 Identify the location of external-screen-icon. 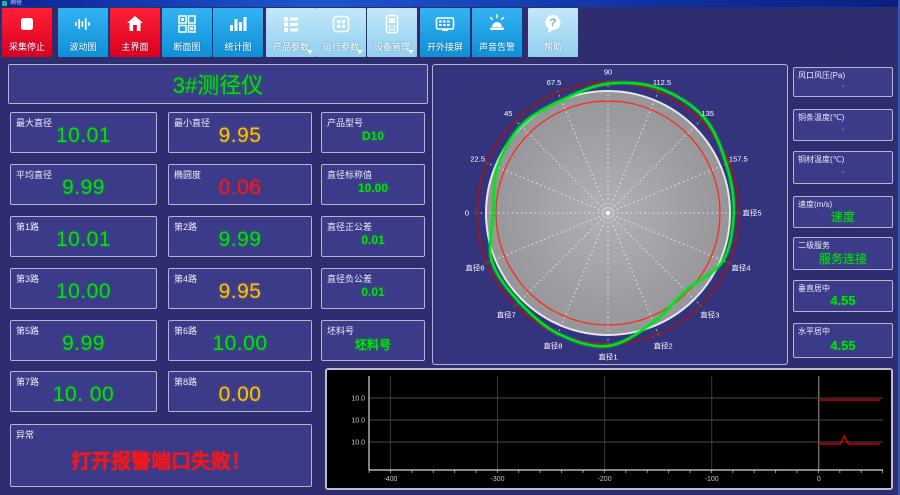
(445, 24).